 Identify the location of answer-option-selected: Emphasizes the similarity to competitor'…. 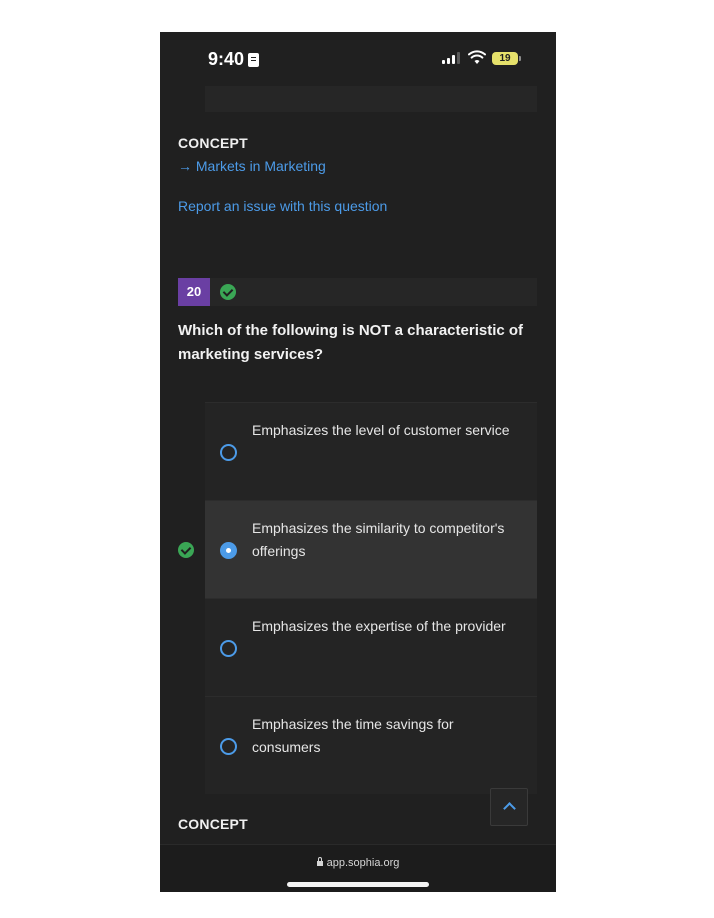
(371, 549).